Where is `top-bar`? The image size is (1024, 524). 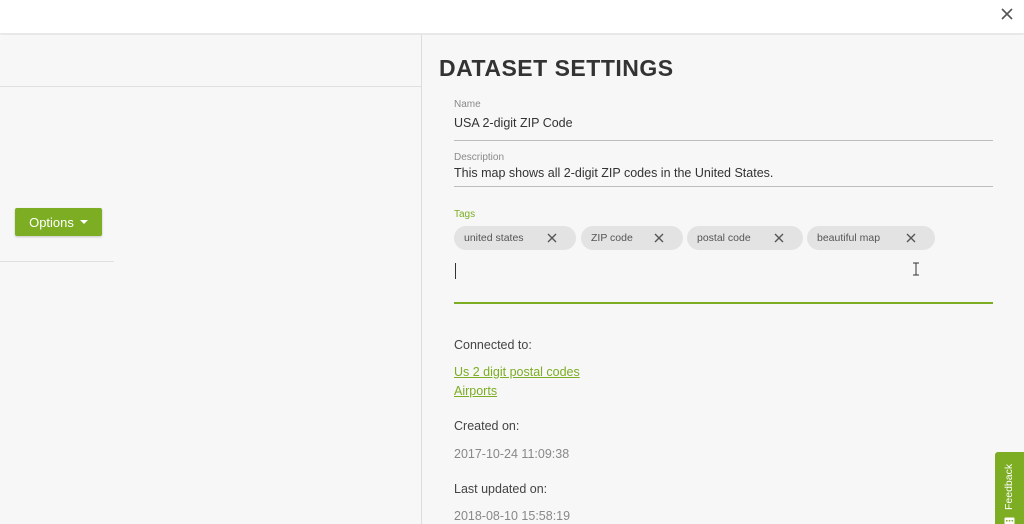 top-bar is located at coordinates (512, 17).